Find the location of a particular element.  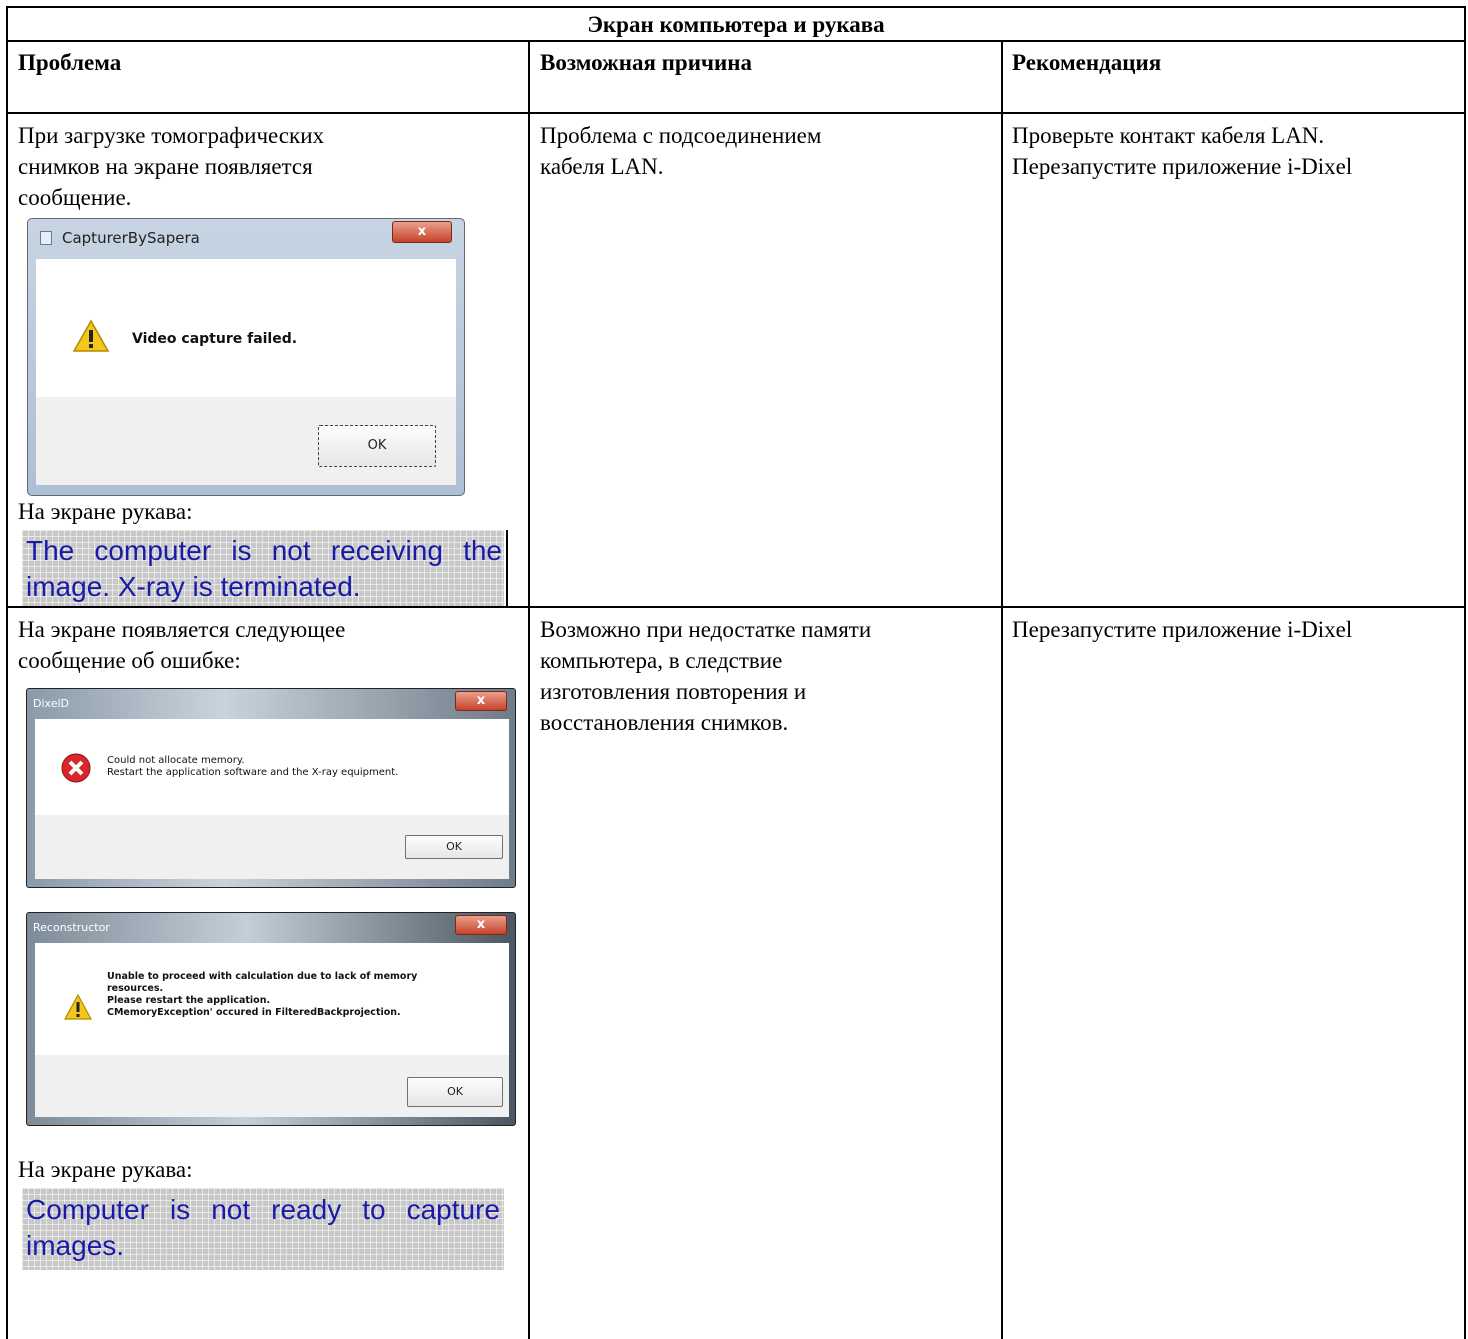

text-line: сообщение. is located at coordinates (75, 197).